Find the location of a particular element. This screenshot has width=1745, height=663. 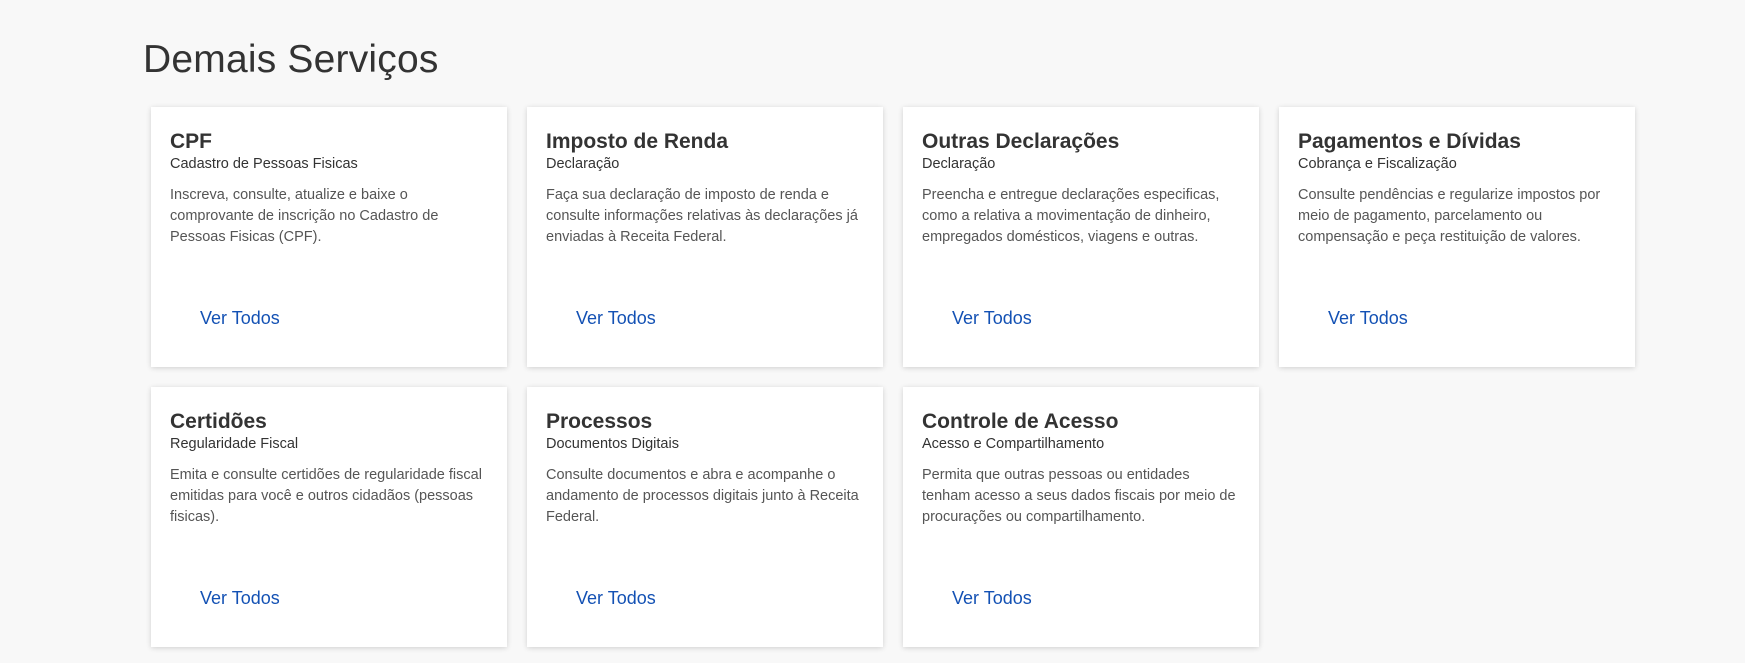

card-subtitle: Cobrança e Fiscalização is located at coordinates (1377, 164).